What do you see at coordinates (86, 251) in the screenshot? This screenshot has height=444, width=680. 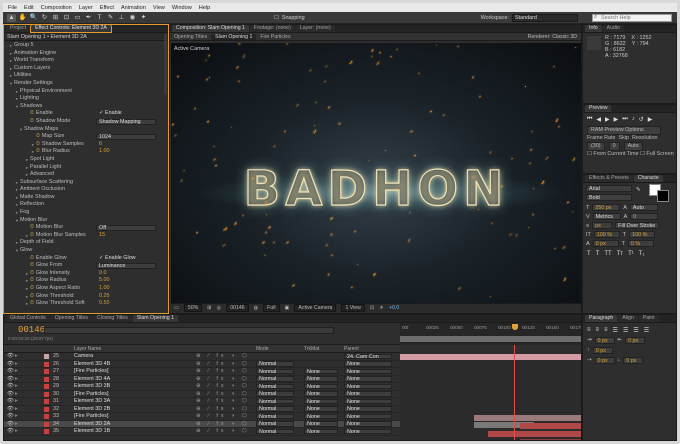 I see `effect-property-row: ▾ Glow` at bounding box center [86, 251].